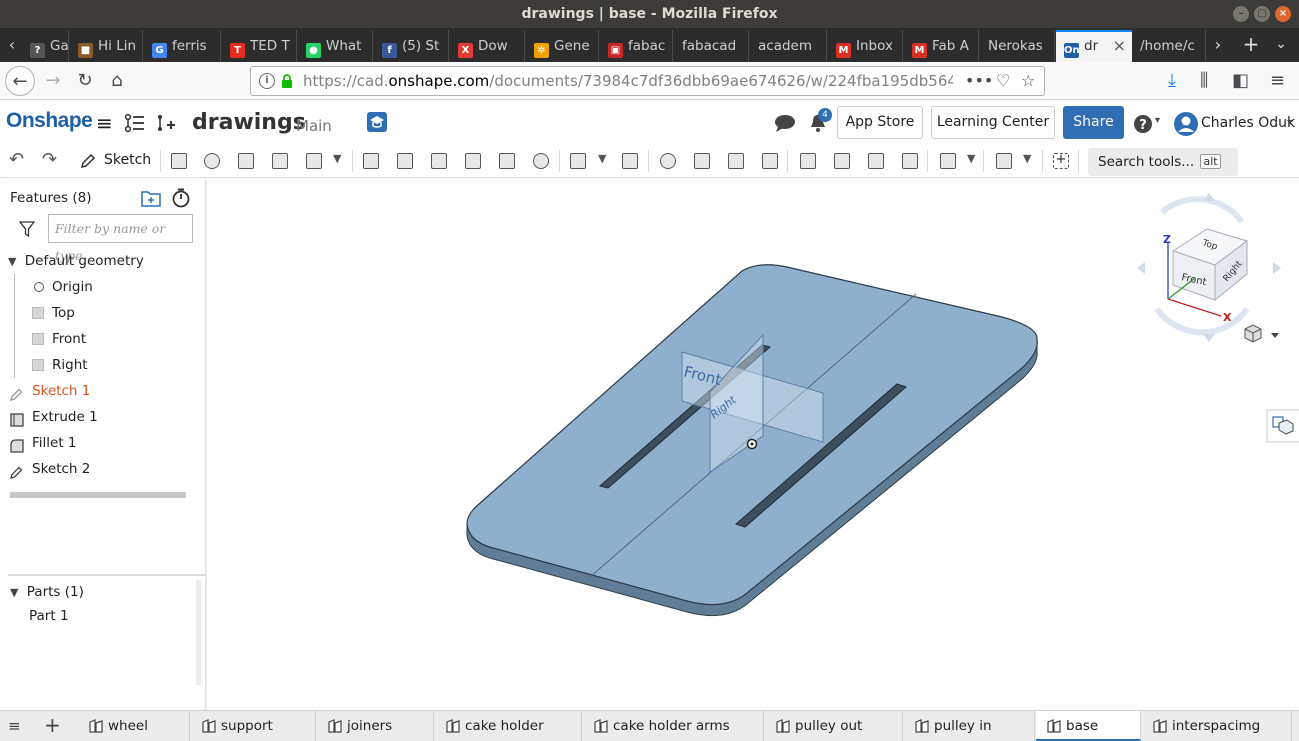  What do you see at coordinates (106, 46) in the screenshot?
I see `browser-tab: ■ Hi Lin` at bounding box center [106, 46].